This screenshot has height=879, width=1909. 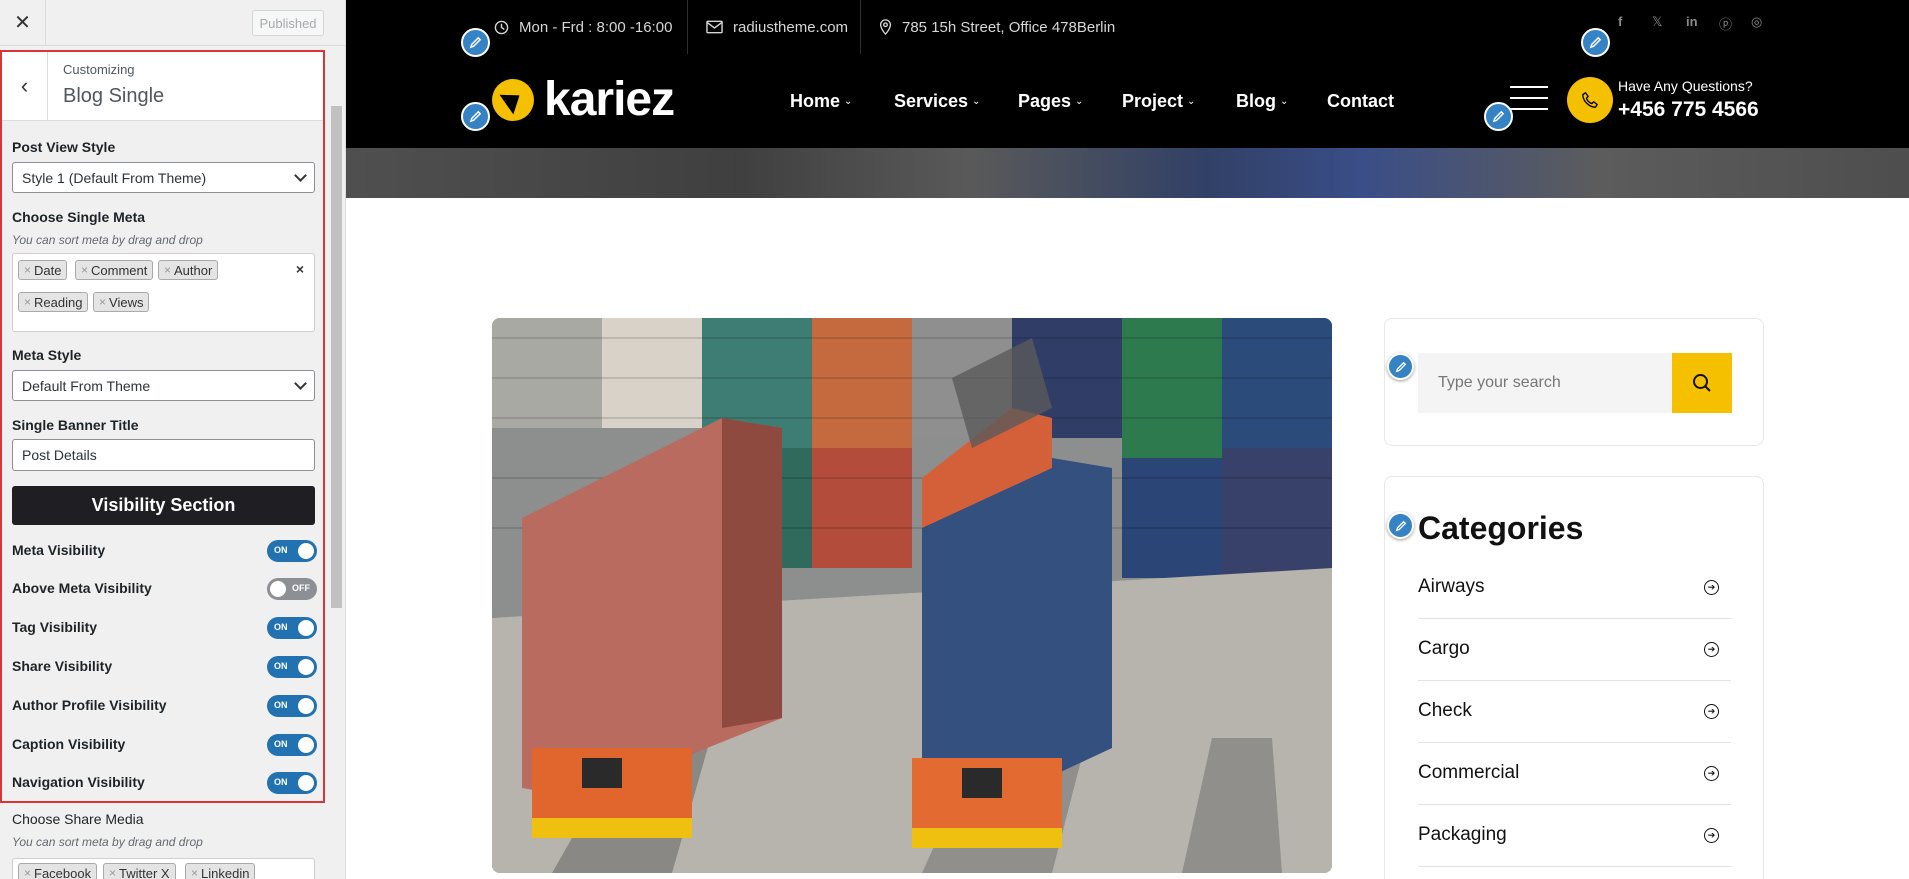 I want to click on category-item: Commercial ➔, so click(x=1574, y=774).